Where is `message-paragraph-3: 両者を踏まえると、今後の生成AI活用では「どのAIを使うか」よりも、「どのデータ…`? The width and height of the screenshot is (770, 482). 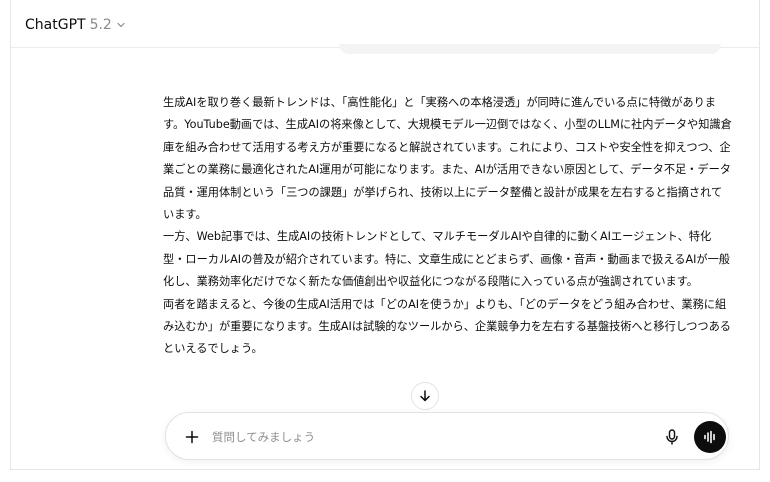 message-paragraph-3: 両者を踏まえると、今後の生成AI活用では「どのAIを使うか」よりも、「どのデータ… is located at coordinates (447, 326).